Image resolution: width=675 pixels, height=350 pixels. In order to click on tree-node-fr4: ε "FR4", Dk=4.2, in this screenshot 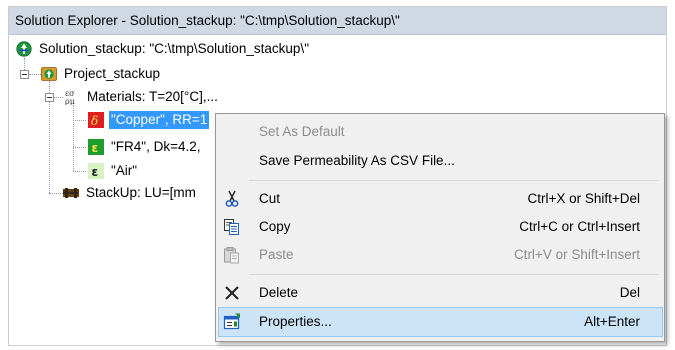, I will do `click(145, 147)`.